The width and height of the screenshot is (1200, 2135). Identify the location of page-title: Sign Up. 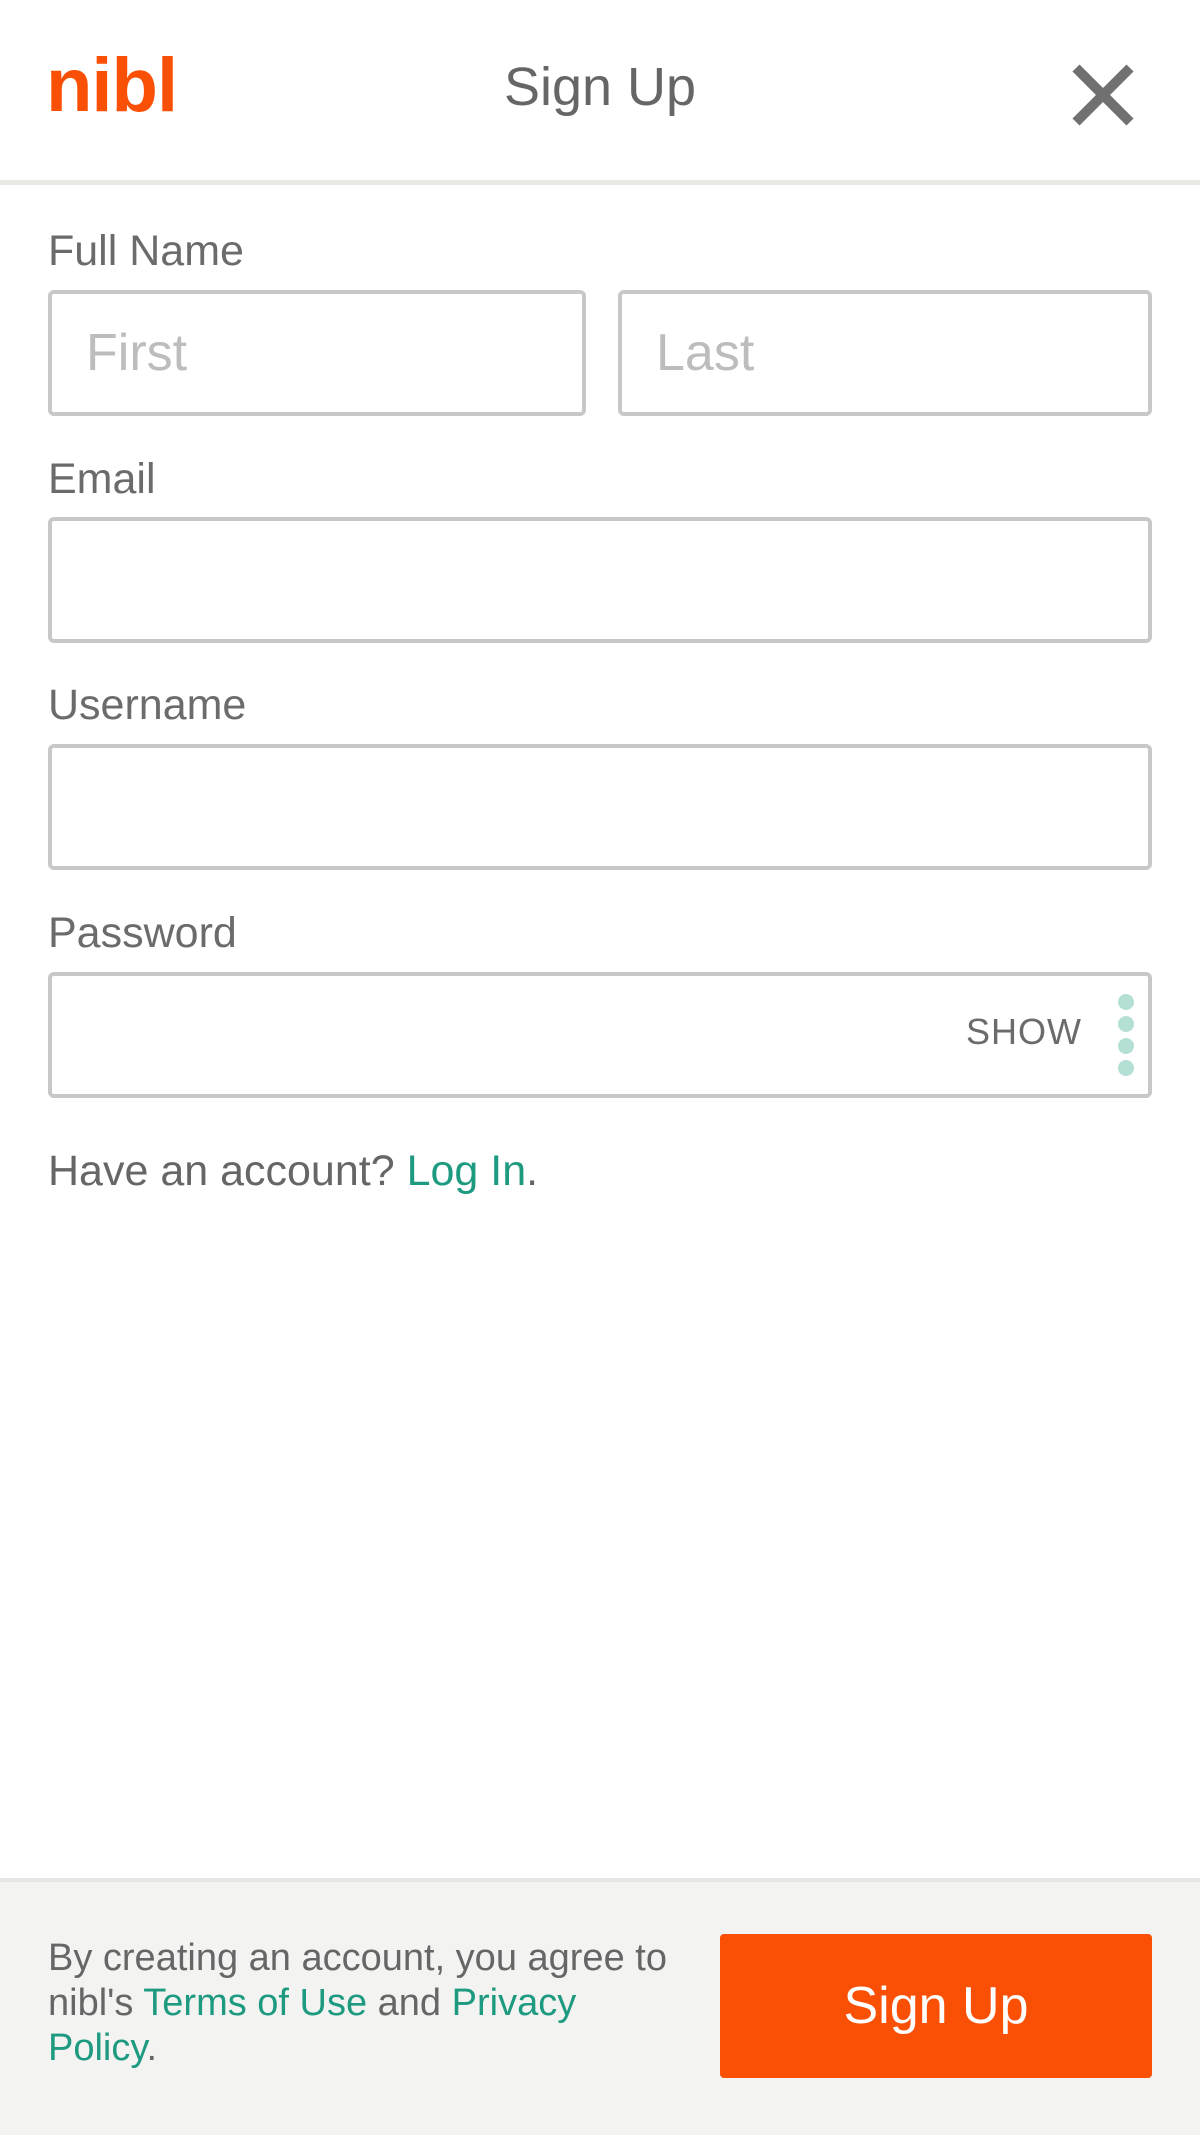
(600, 87).